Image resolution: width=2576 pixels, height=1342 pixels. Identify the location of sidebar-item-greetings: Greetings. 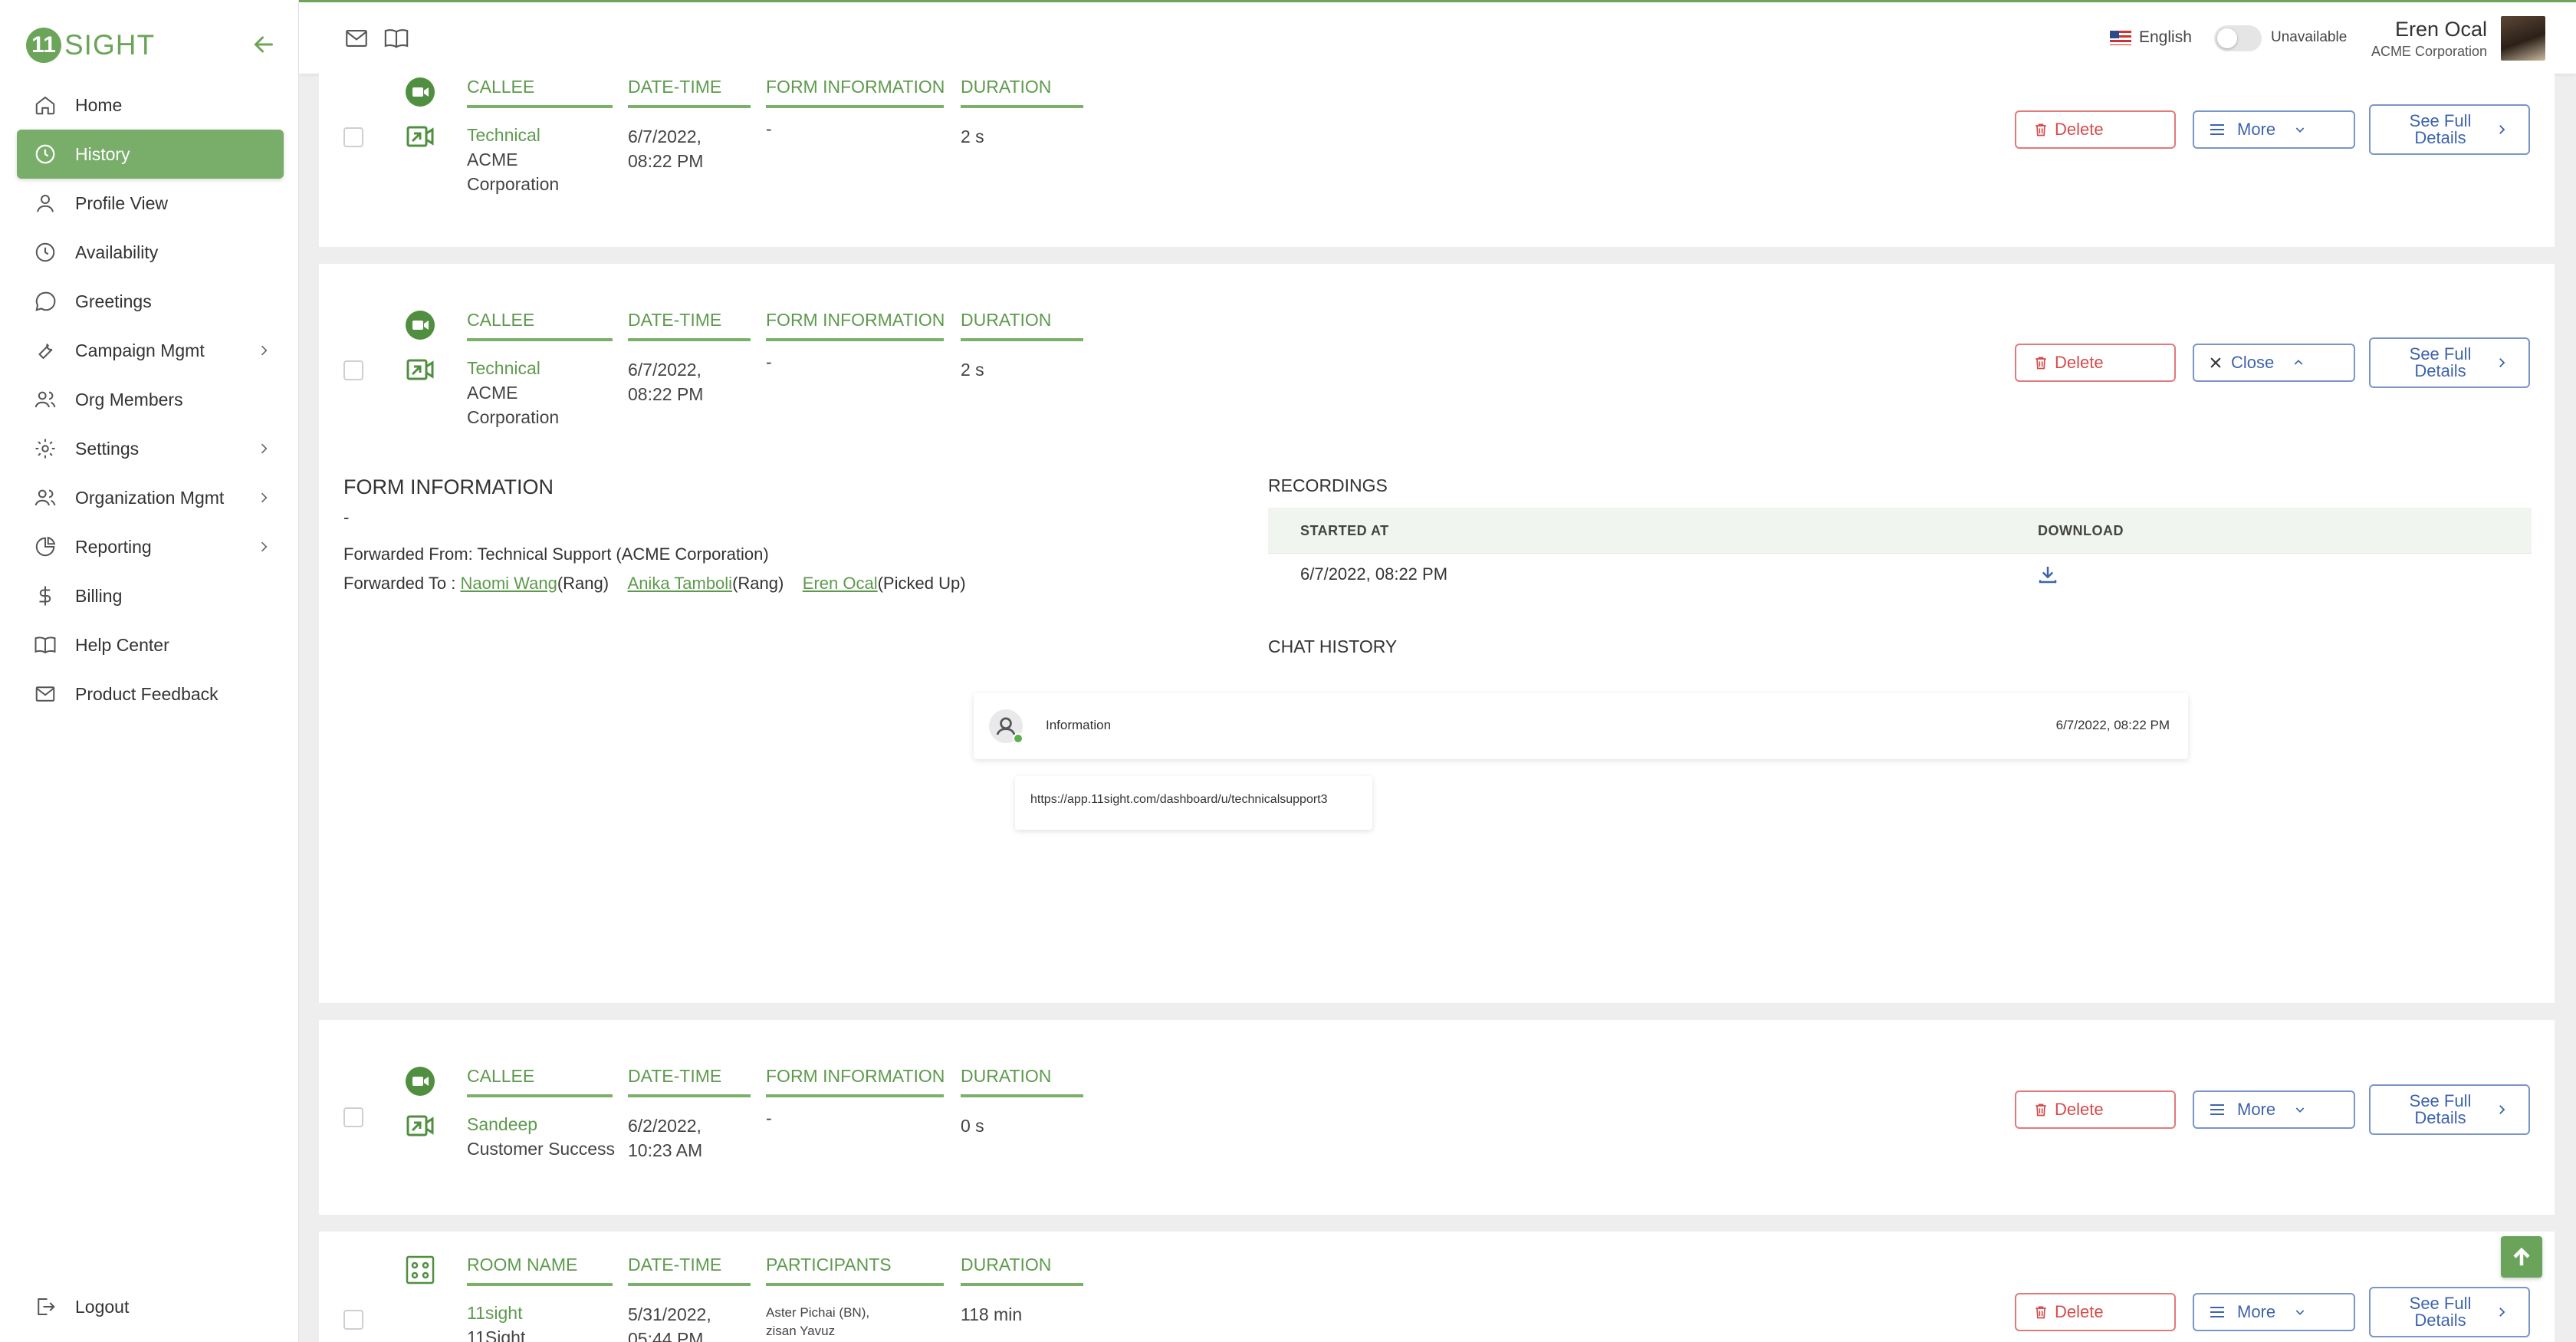
(151, 301).